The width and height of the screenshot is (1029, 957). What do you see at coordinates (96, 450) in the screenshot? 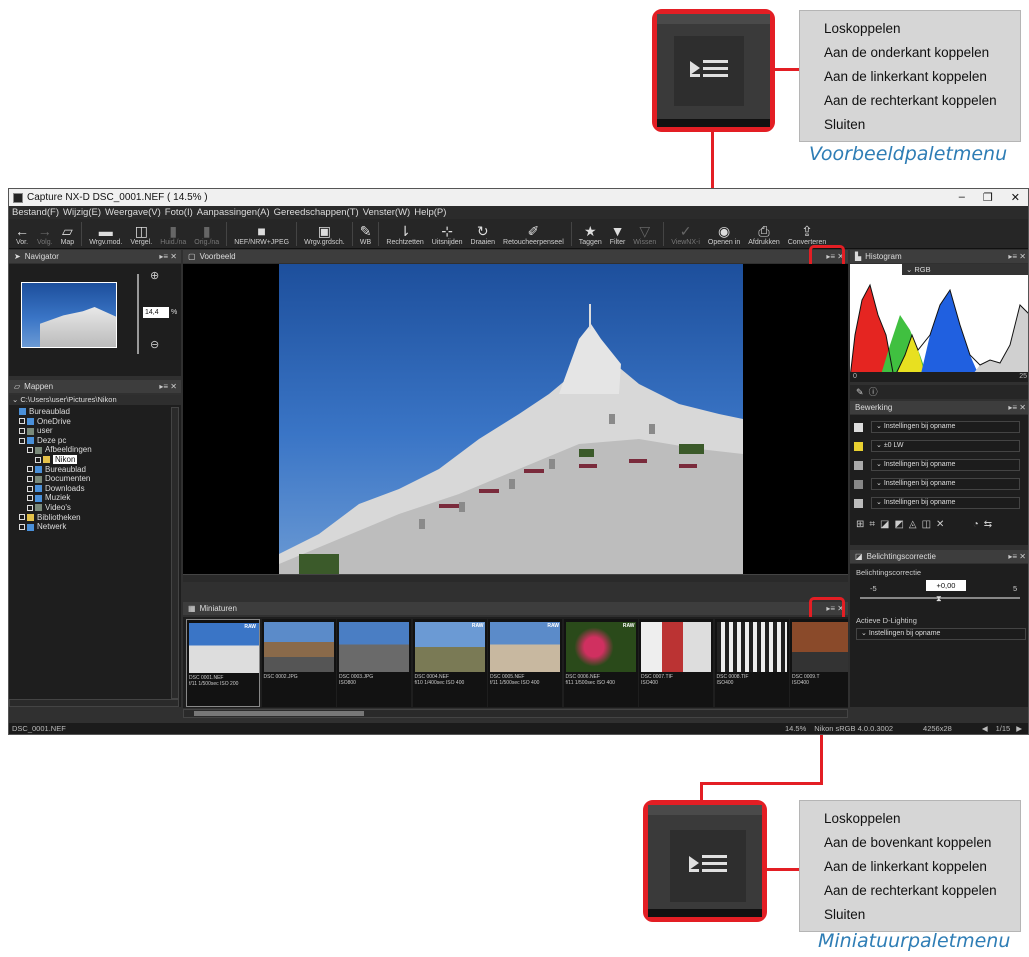
I see `folder-item: Afbeeldingen` at bounding box center [96, 450].